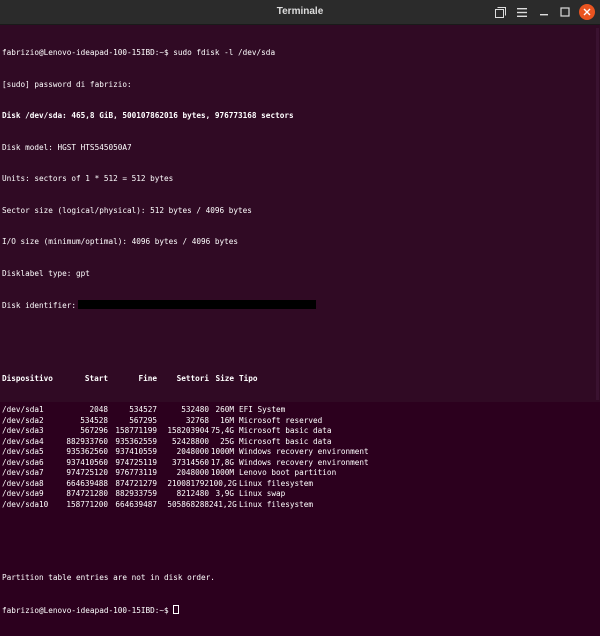 The image size is (600, 636). I want to click on partition-start-cell: 937410560, so click(87, 462).